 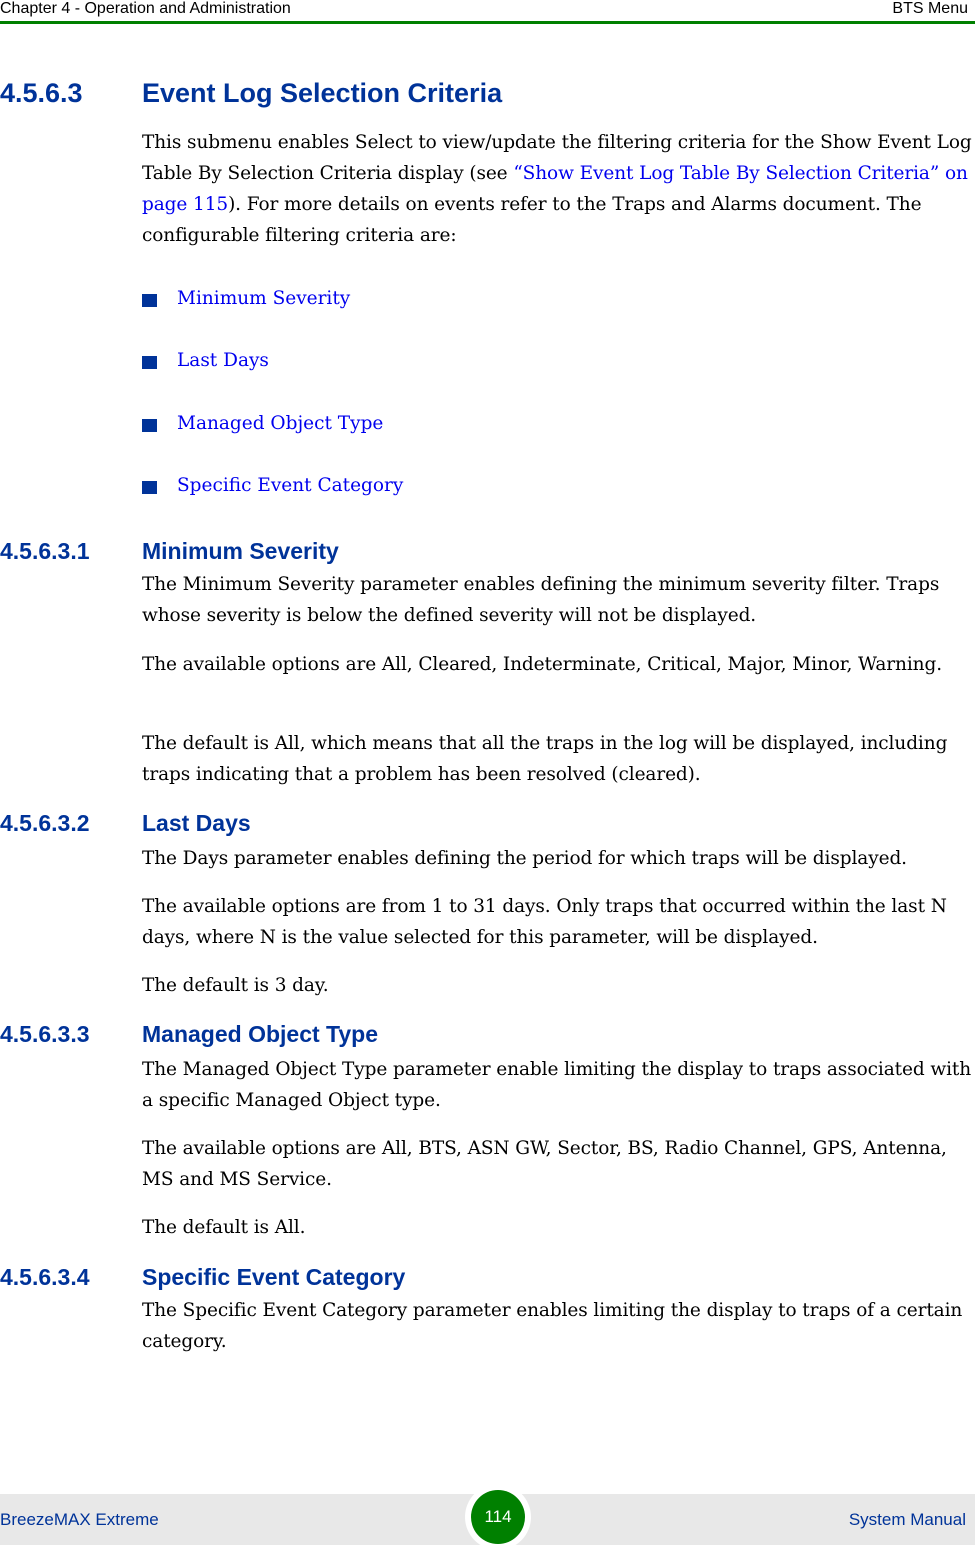 What do you see at coordinates (930, 8) in the screenshot?
I see `section-name: BTS Menu` at bounding box center [930, 8].